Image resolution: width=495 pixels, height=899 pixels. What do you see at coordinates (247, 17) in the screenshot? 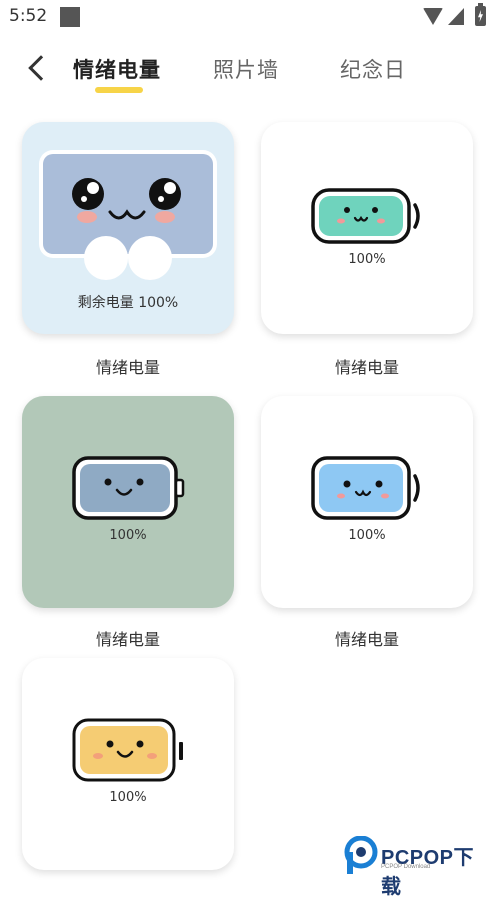
I see `status-bar: 5:52` at bounding box center [247, 17].